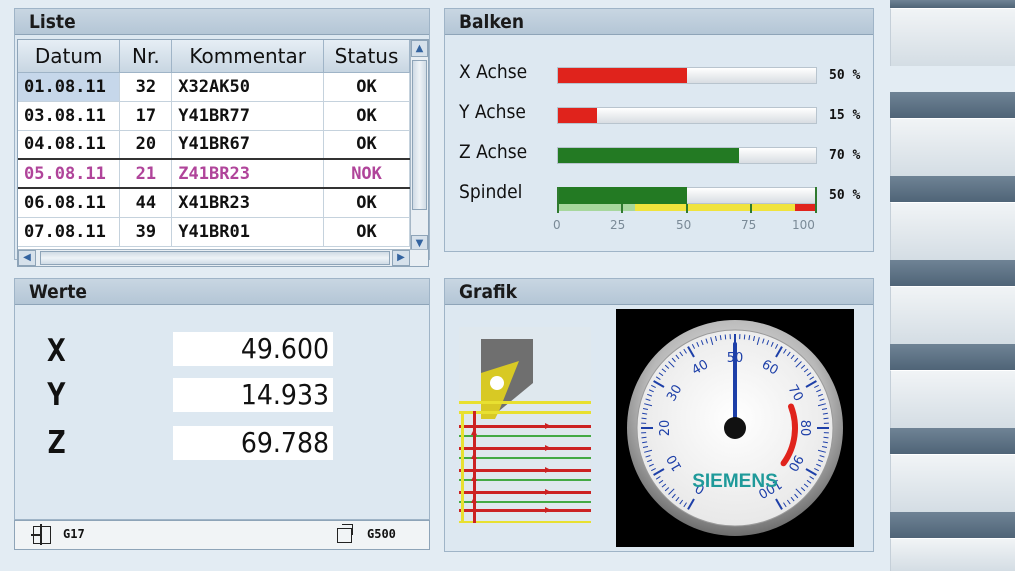  I want to click on vertical-scroll-thumb, so click(419, 135).